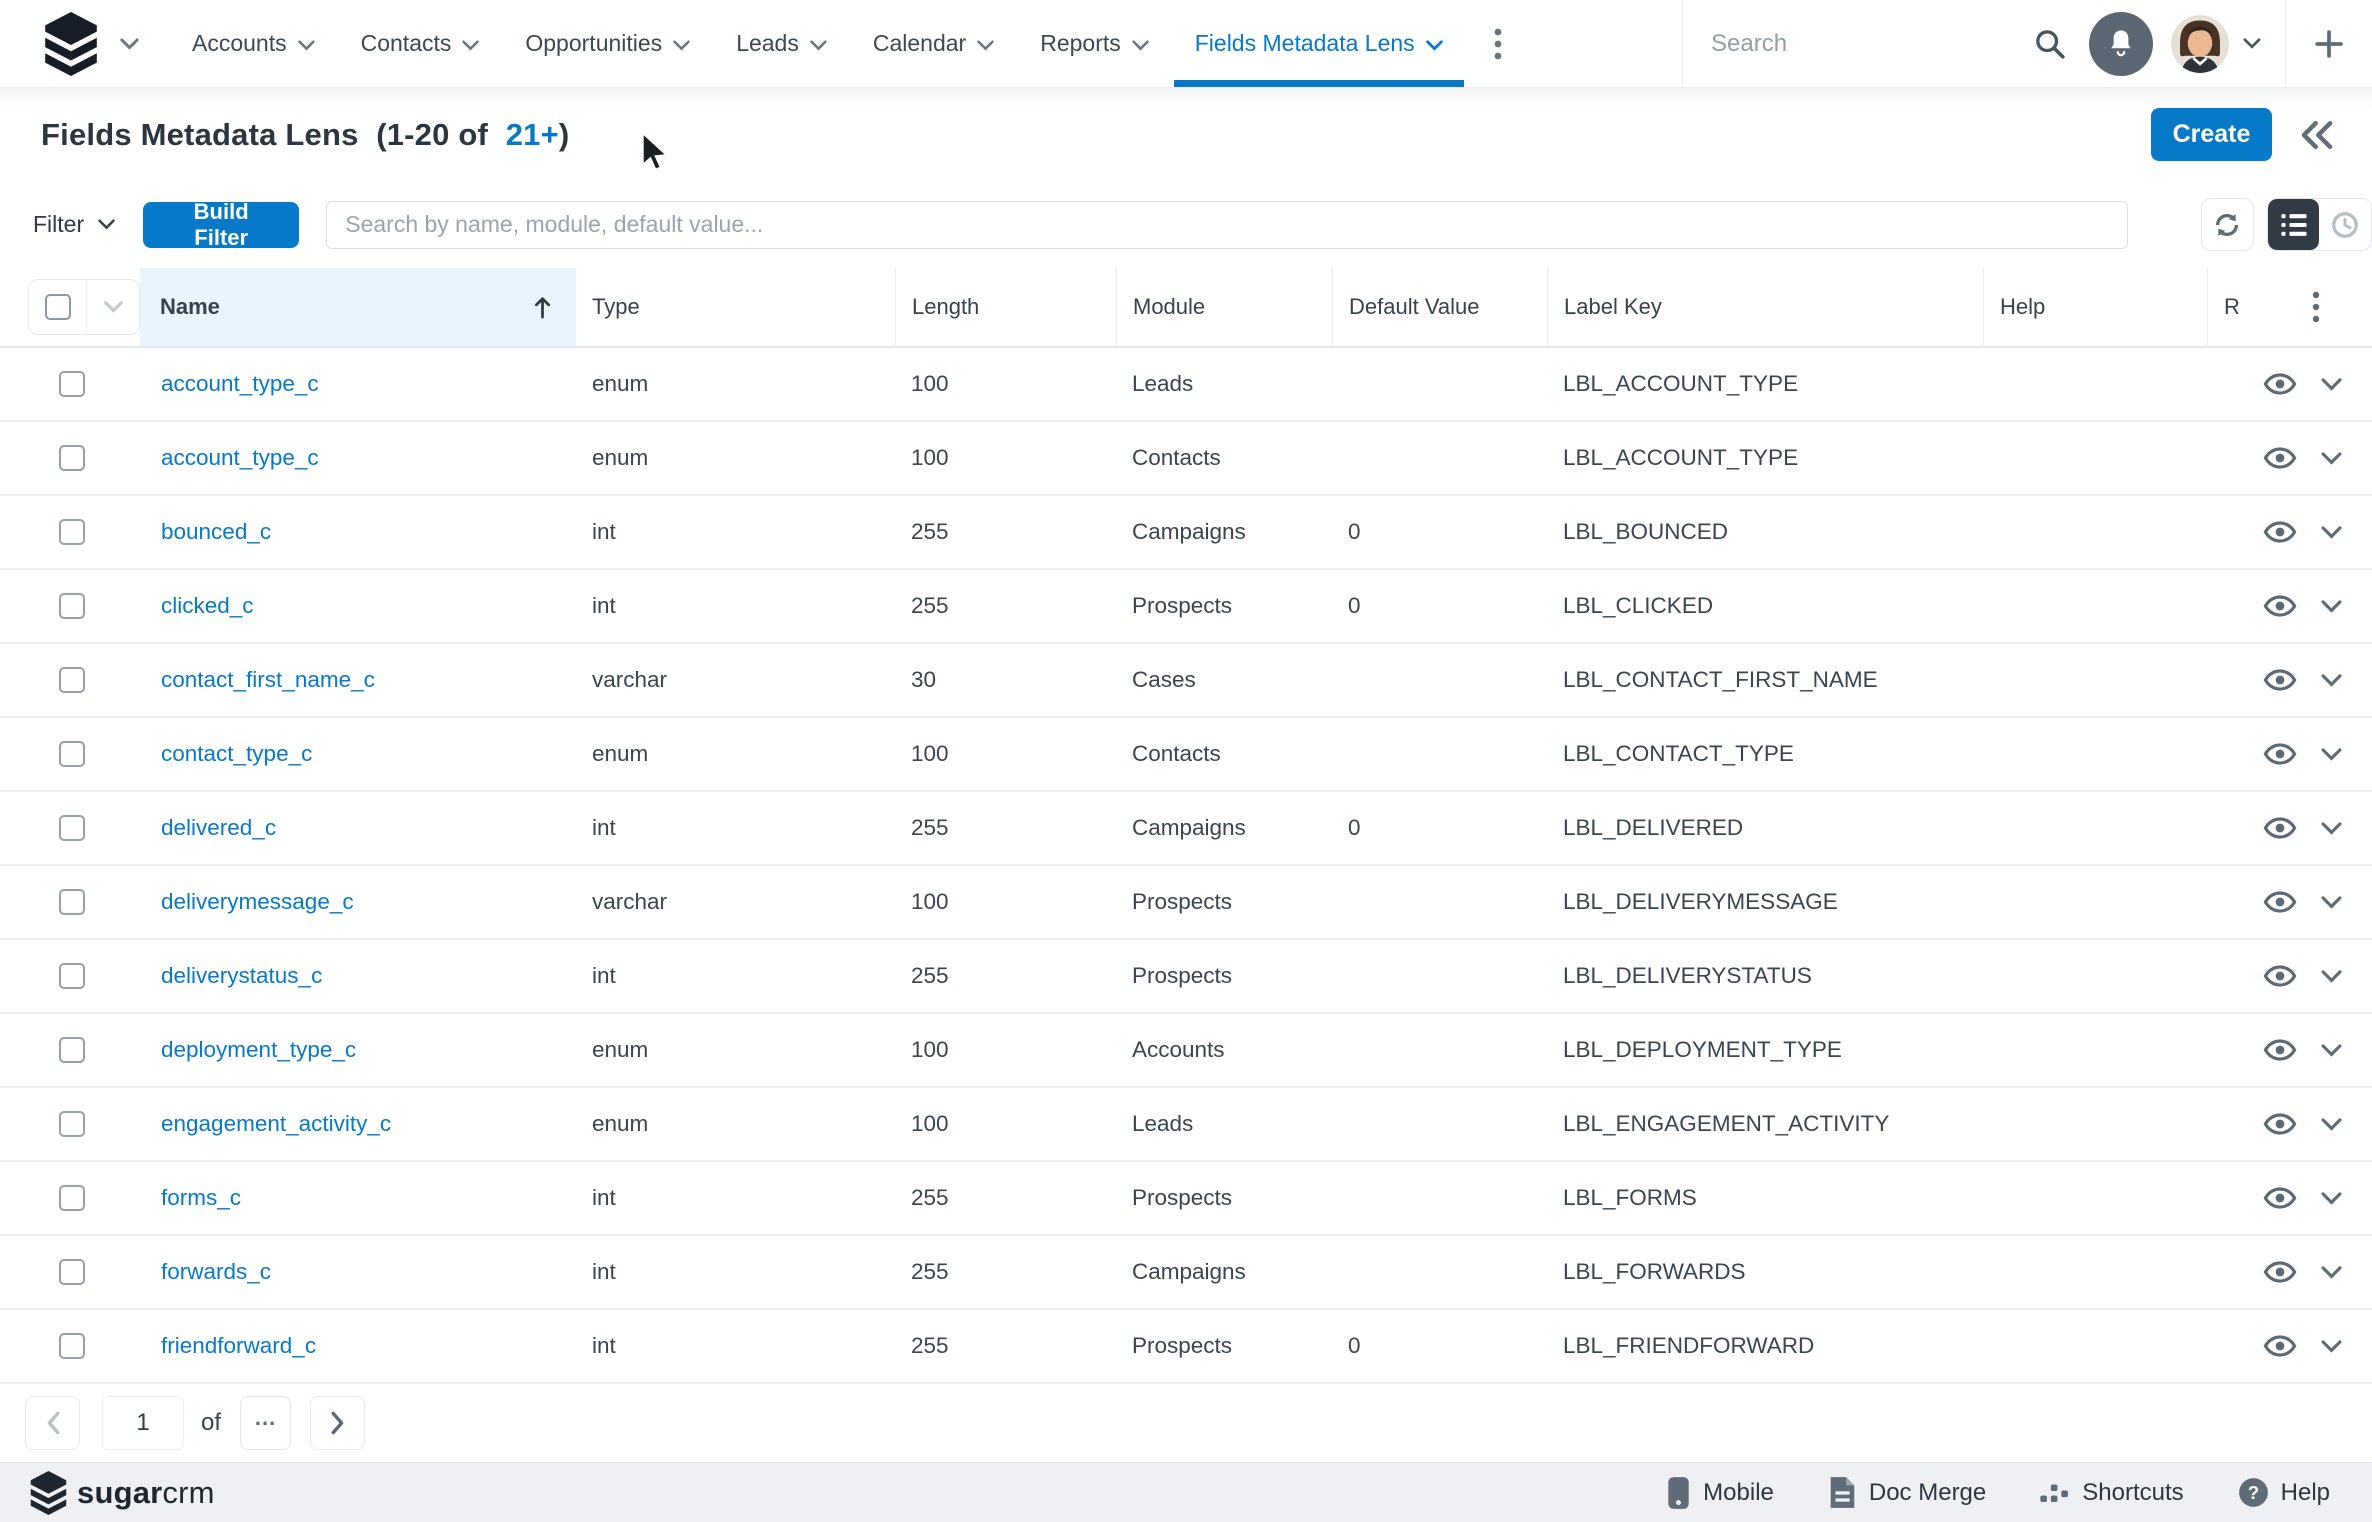 The width and height of the screenshot is (2372, 1522). What do you see at coordinates (1319, 43) in the screenshot?
I see `nav-tab-fields-metadata-lens: Fields Metadata Lens` at bounding box center [1319, 43].